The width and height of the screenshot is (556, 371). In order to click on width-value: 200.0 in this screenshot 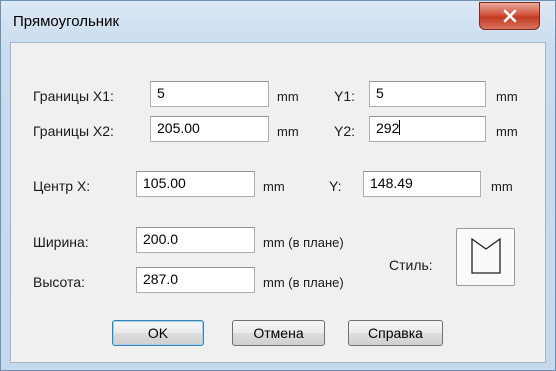, I will do `click(161, 239)`.